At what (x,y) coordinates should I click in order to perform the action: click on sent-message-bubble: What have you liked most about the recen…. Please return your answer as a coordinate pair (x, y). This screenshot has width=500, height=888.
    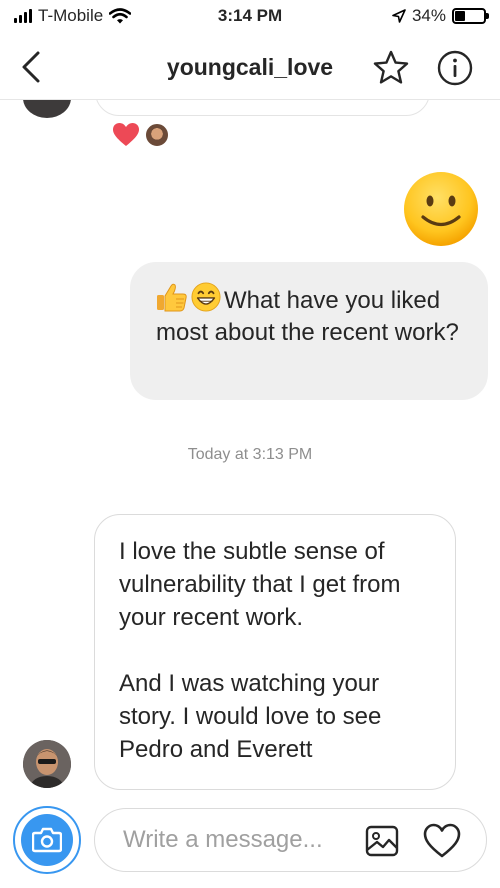
    Looking at the image, I should click on (309, 331).